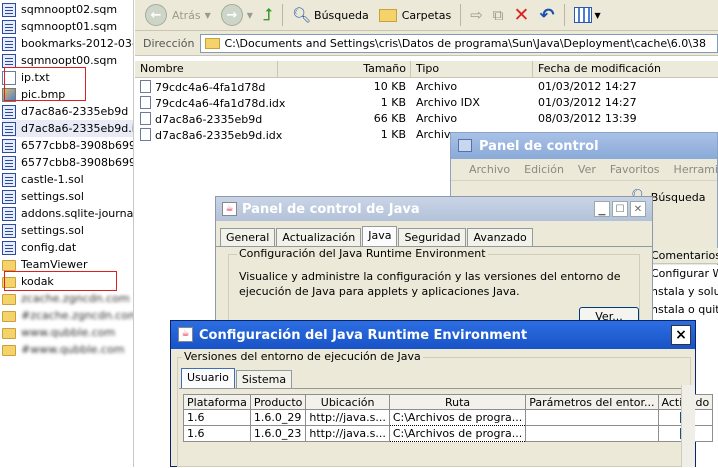 The height and width of the screenshot is (468, 718). What do you see at coordinates (67, 315) in the screenshot?
I see `tree-item: #zcache.zgncdn.com` at bounding box center [67, 315].